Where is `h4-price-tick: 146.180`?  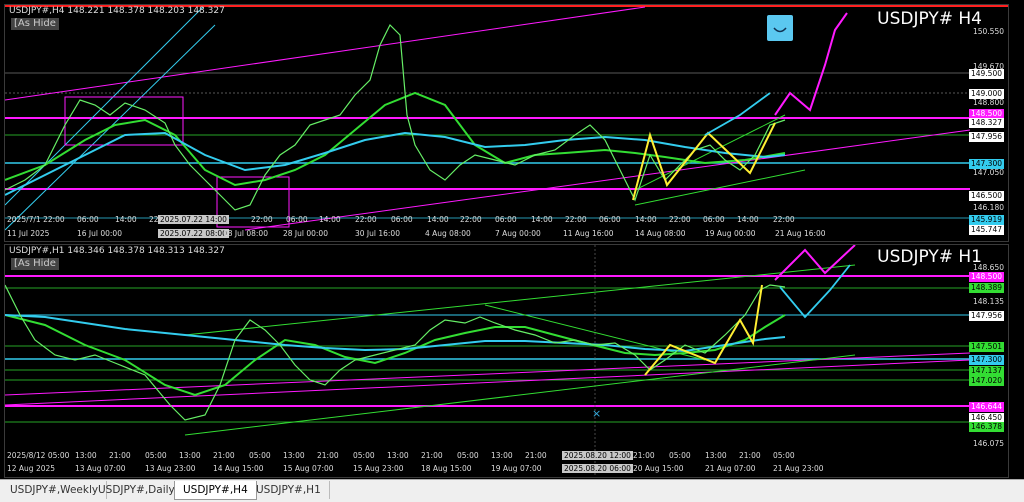 h4-price-tick: 146.180 is located at coordinates (988, 207).